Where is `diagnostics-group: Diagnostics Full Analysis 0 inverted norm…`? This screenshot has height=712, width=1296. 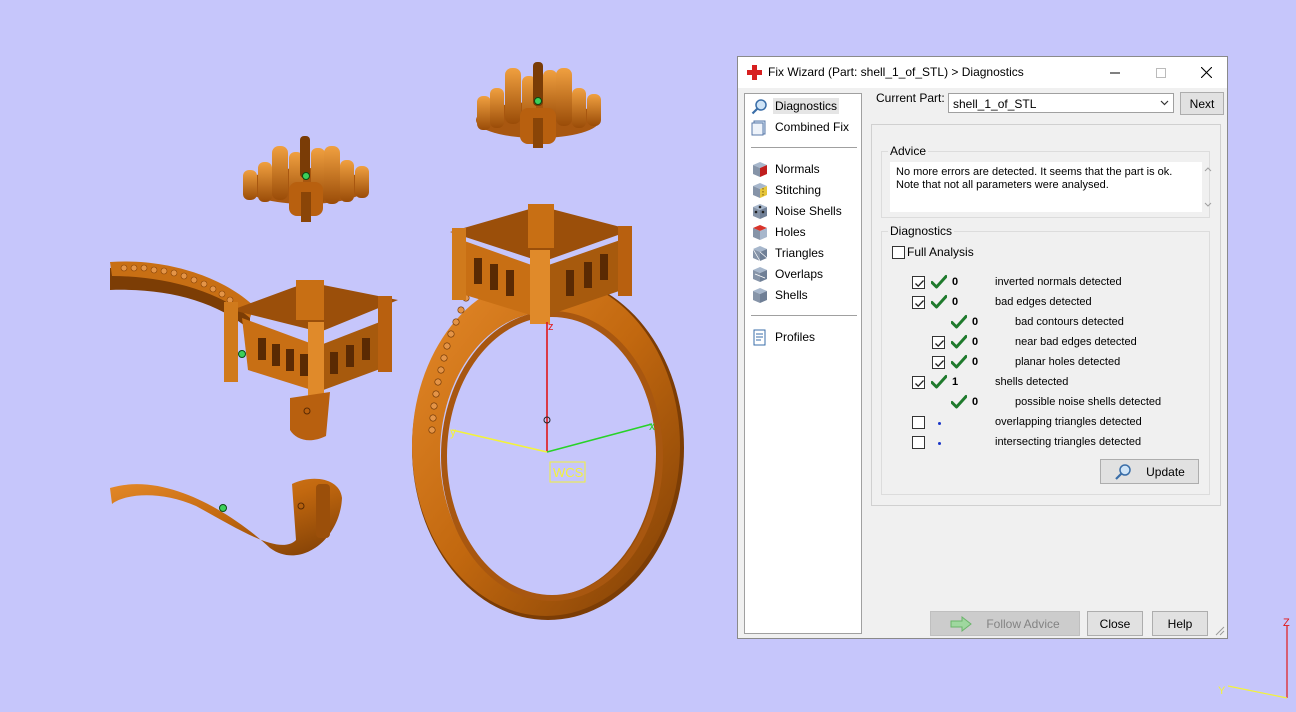
diagnostics-group: Diagnostics Full Analysis 0 inverted norm… is located at coordinates (1045, 359).